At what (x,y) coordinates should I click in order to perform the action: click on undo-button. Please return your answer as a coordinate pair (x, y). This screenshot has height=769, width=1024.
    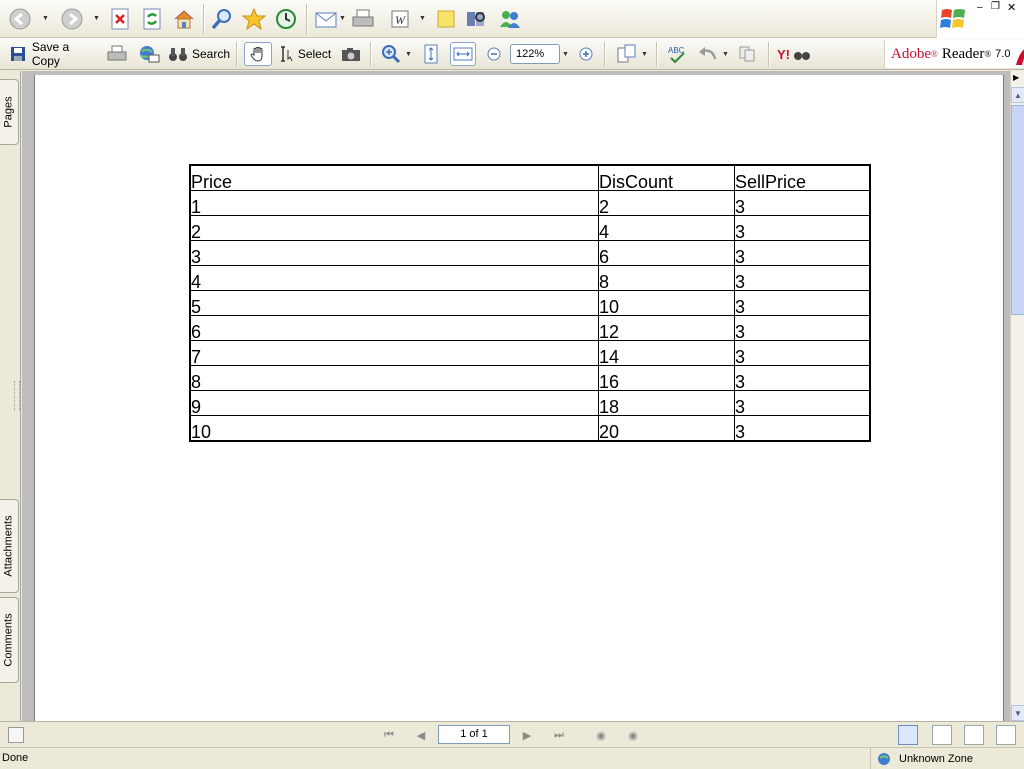
    Looking at the image, I should click on (708, 54).